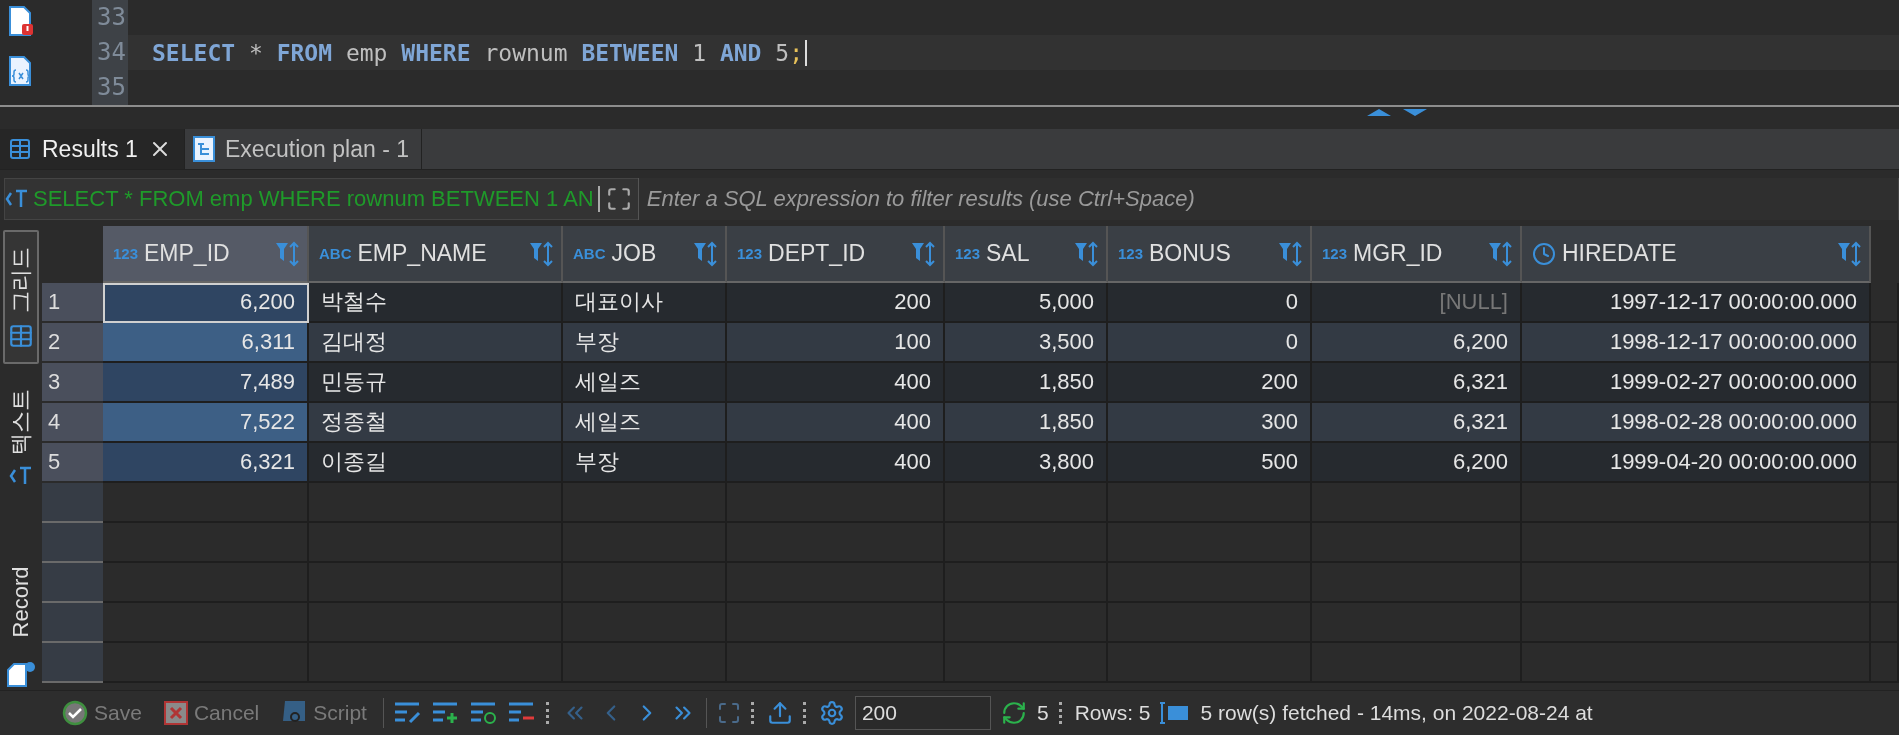 The height and width of the screenshot is (735, 1899). What do you see at coordinates (1175, 713) in the screenshot?
I see `panel-icon` at bounding box center [1175, 713].